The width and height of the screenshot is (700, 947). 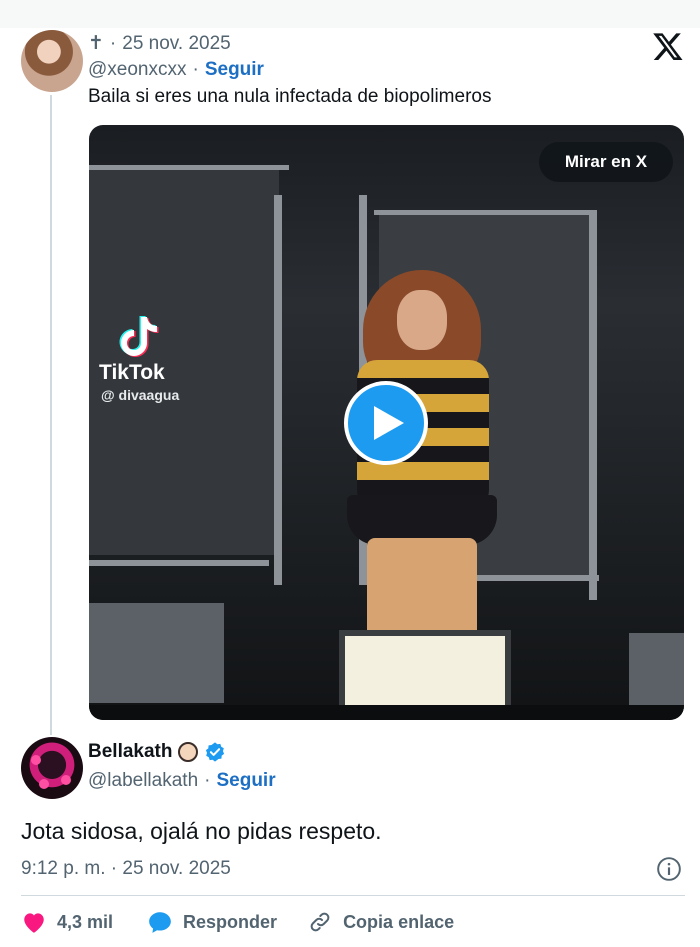 What do you see at coordinates (34, 923) in the screenshot?
I see `heart-icon` at bounding box center [34, 923].